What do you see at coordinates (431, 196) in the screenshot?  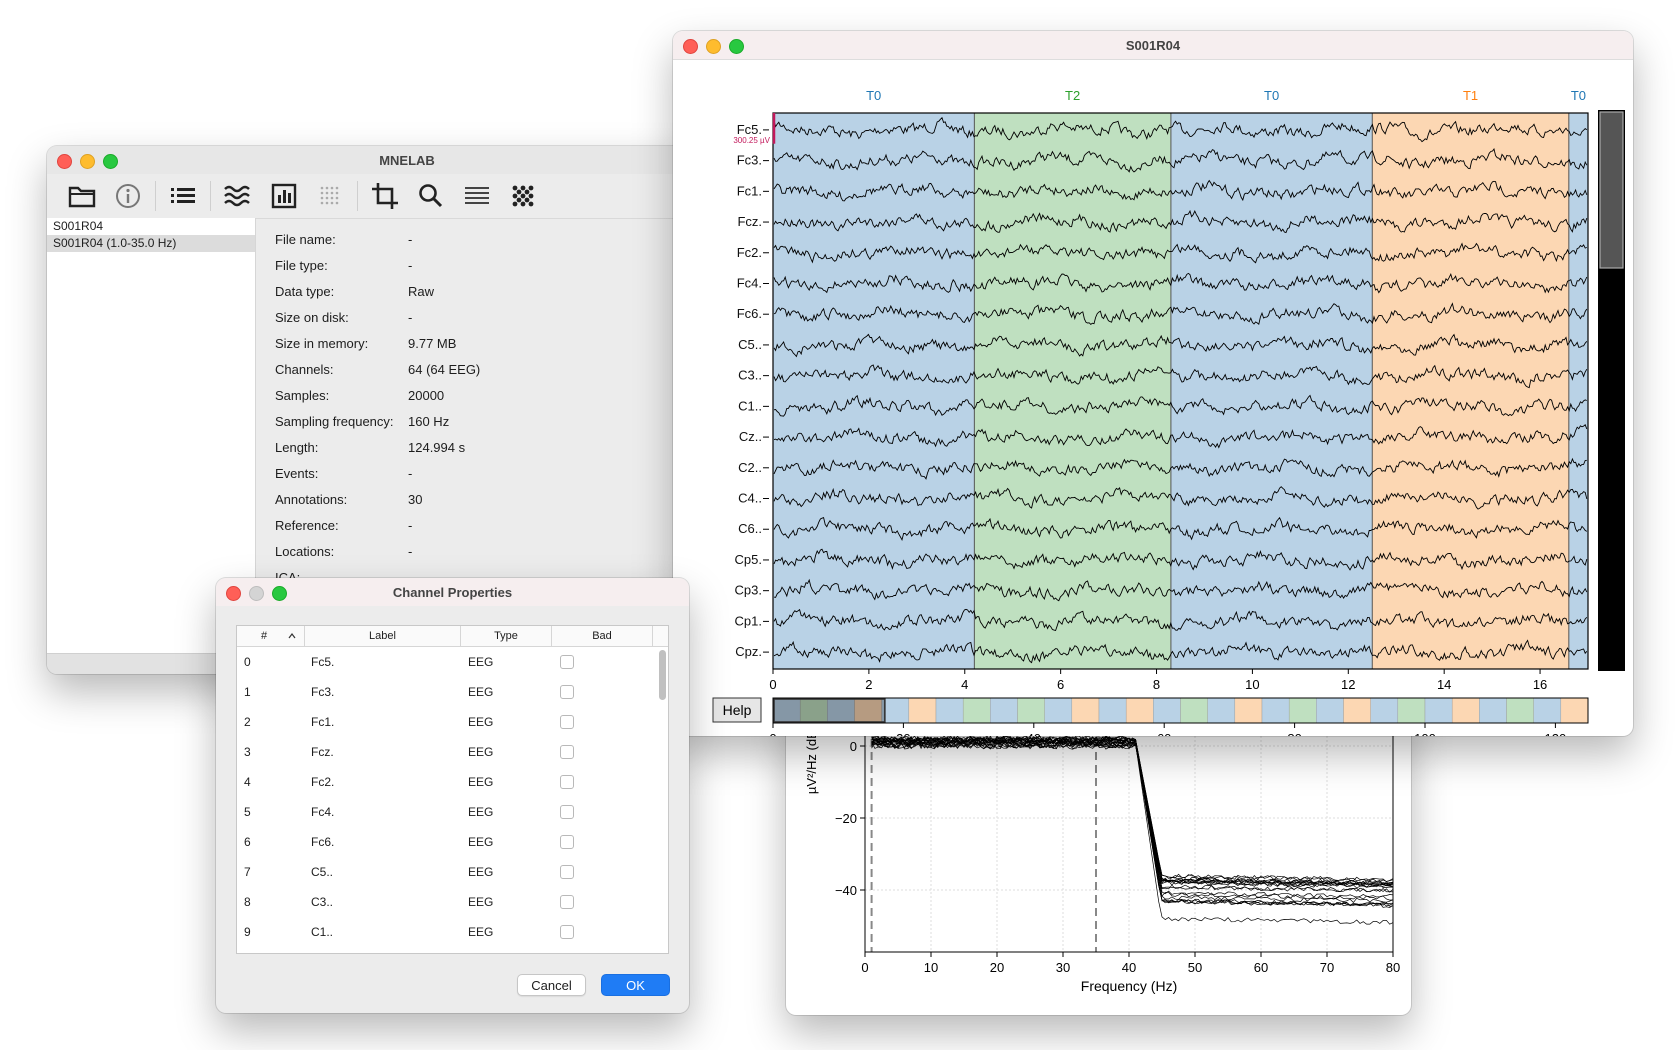 I see `find-events-button` at bounding box center [431, 196].